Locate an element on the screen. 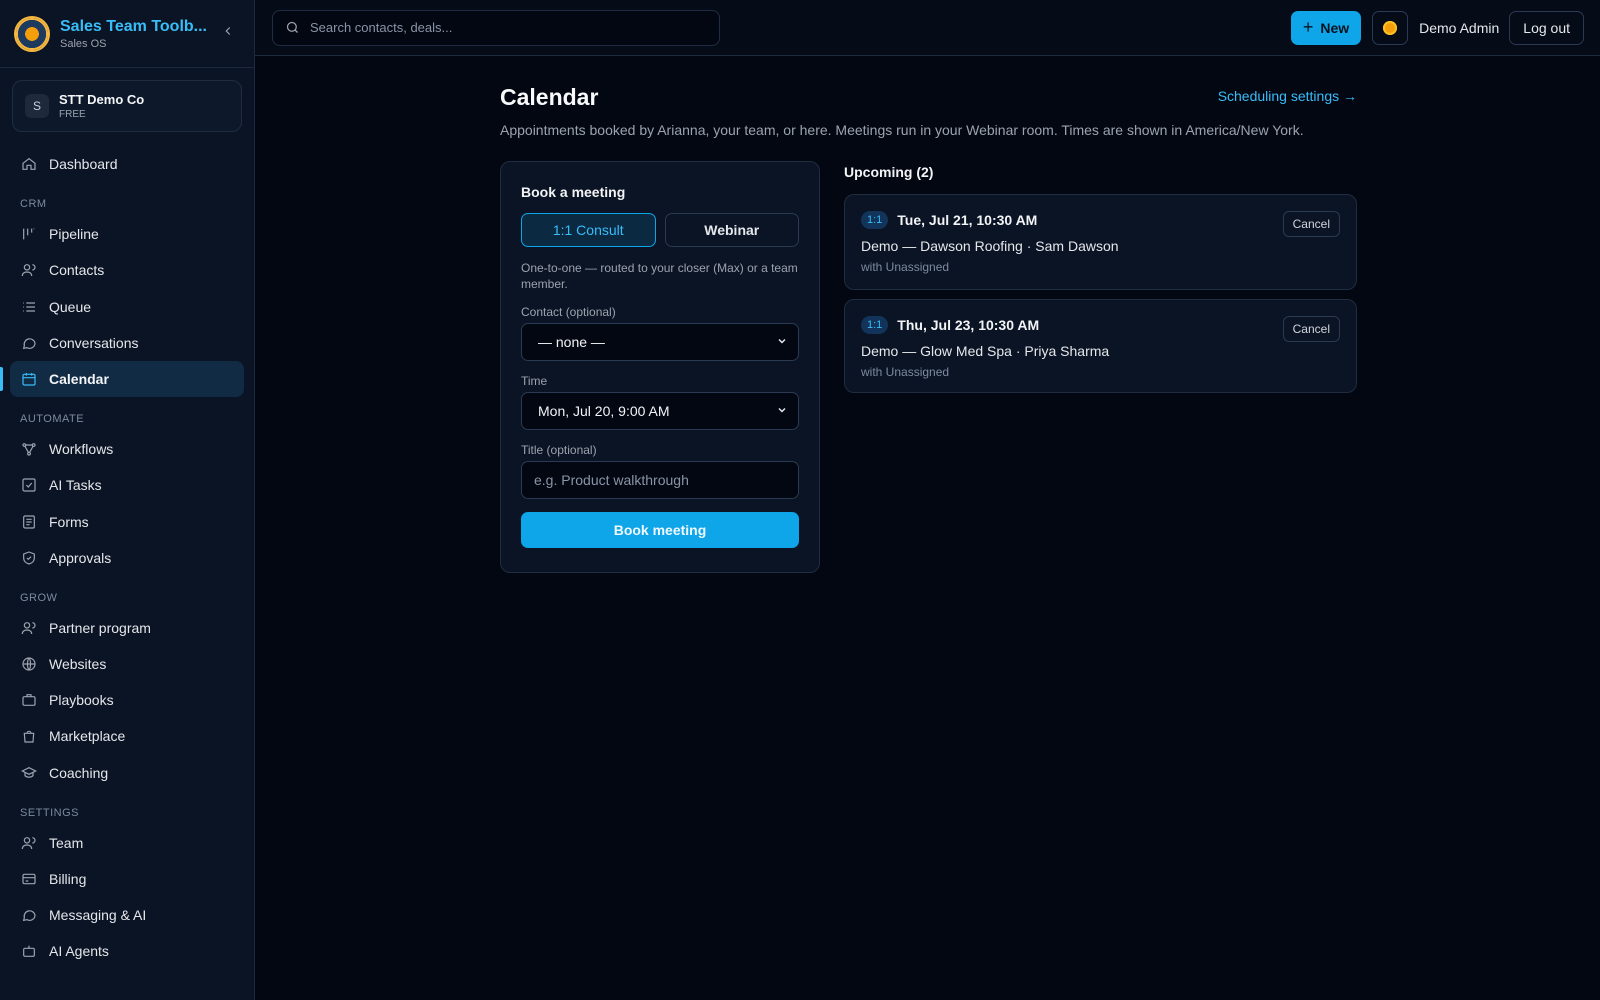 The image size is (1600, 1000). sidebar-item-label: Workflows is located at coordinates (81, 449).